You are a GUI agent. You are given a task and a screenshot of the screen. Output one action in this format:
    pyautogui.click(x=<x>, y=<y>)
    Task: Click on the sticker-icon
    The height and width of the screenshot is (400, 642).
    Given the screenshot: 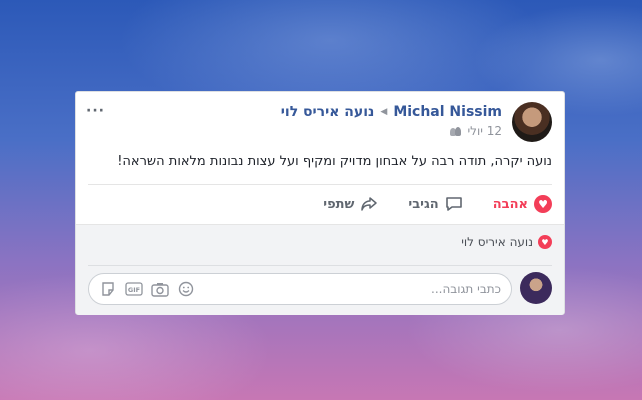 What is the action you would take?
    pyautogui.click(x=108, y=289)
    